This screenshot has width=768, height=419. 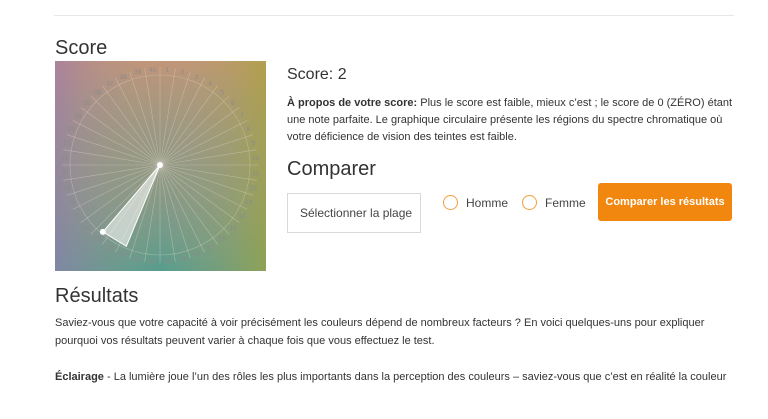 What do you see at coordinates (249, 129) in the screenshot?
I see `wheel-tick-label: 8` at bounding box center [249, 129].